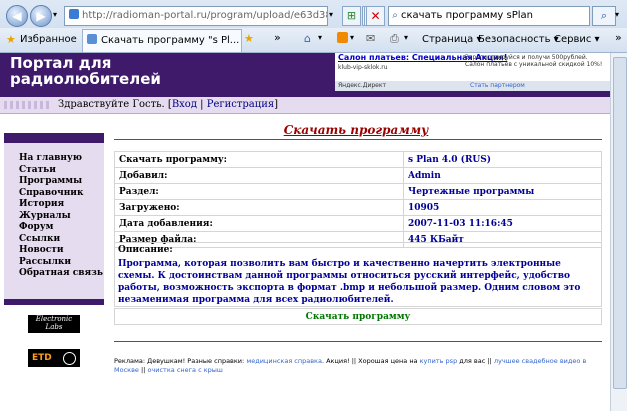 Image resolution: width=640 pixels, height=411 pixels. What do you see at coordinates (467, 15) in the screenshot?
I see `search-value: скачать программу sPlan` at bounding box center [467, 15].